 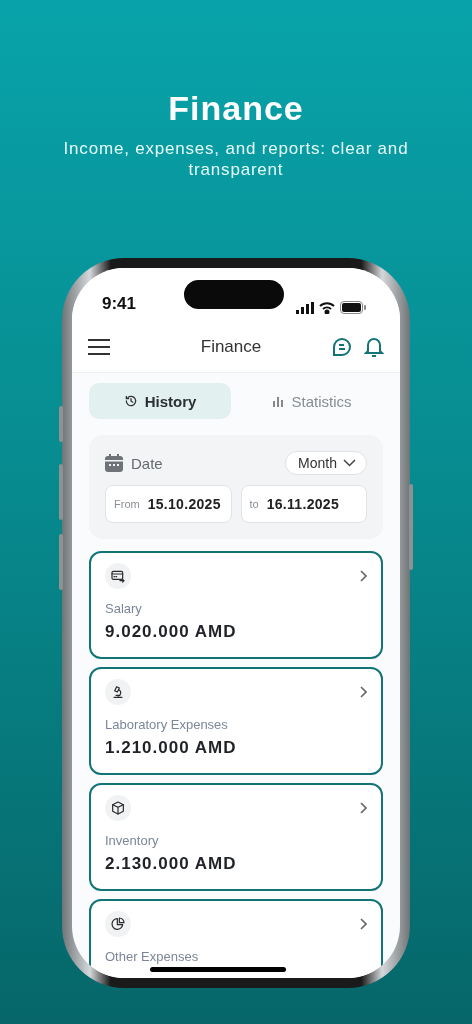 What do you see at coordinates (236, 108) in the screenshot?
I see `page-title: Finance` at bounding box center [236, 108].